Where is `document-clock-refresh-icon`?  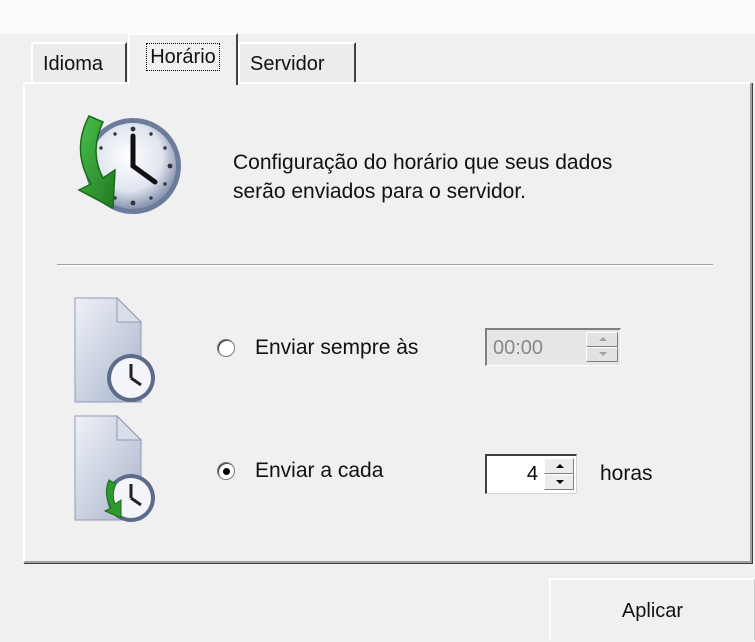
document-clock-refresh-icon is located at coordinates (114, 468).